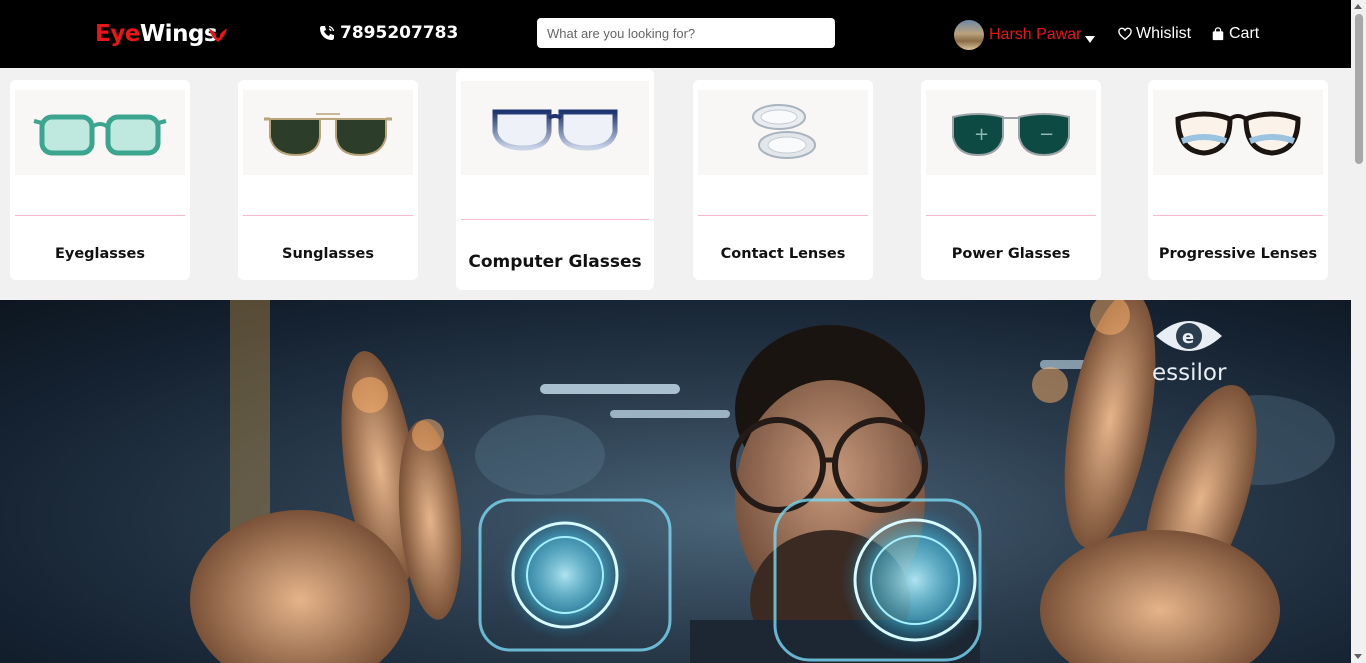  I want to click on category-label: Eyeglasses, so click(100, 254).